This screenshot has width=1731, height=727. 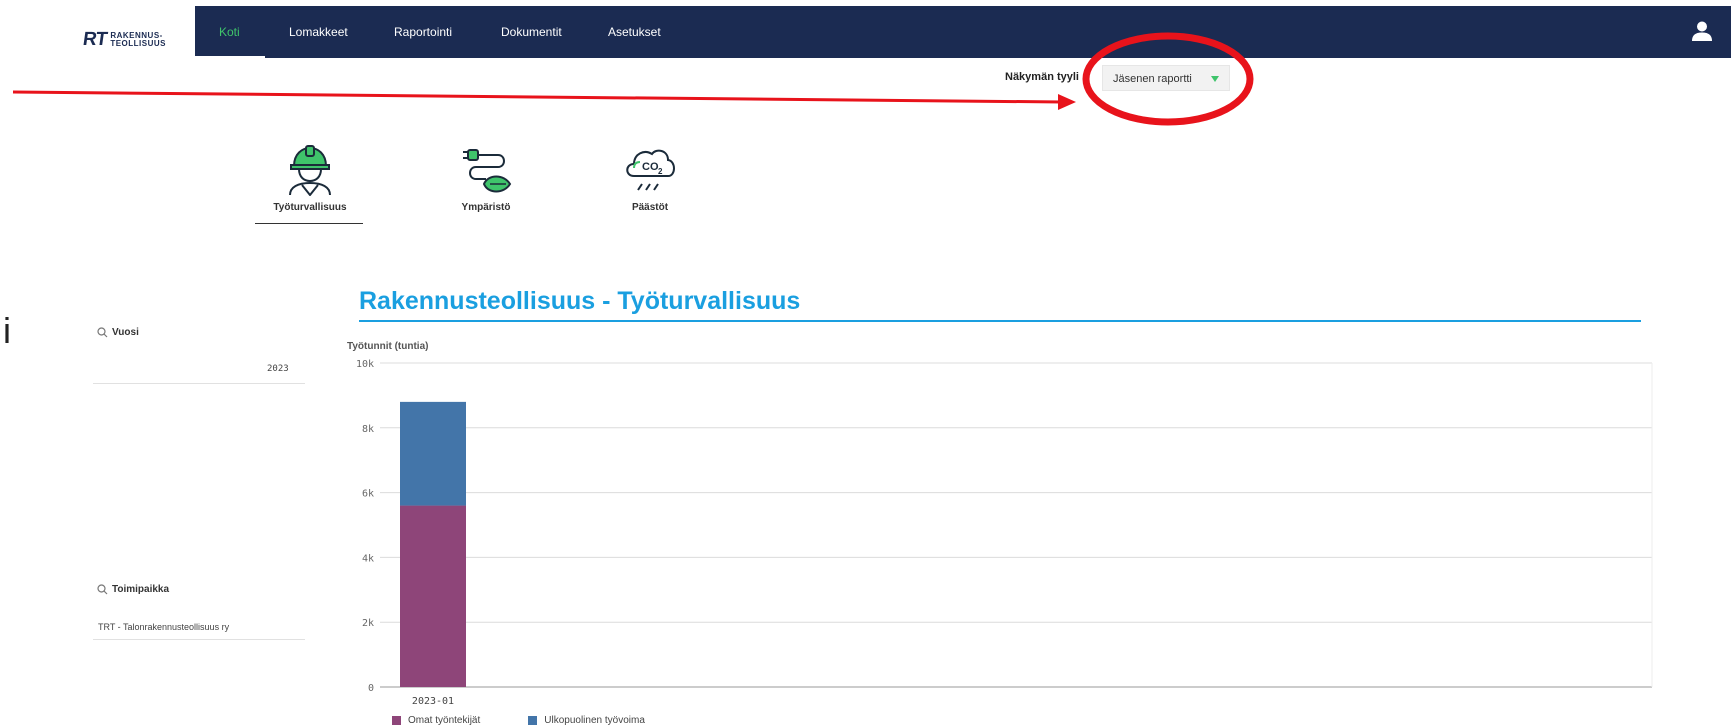 I want to click on nav-item-lomakkeet: Lomakkeet, so click(x=318, y=32).